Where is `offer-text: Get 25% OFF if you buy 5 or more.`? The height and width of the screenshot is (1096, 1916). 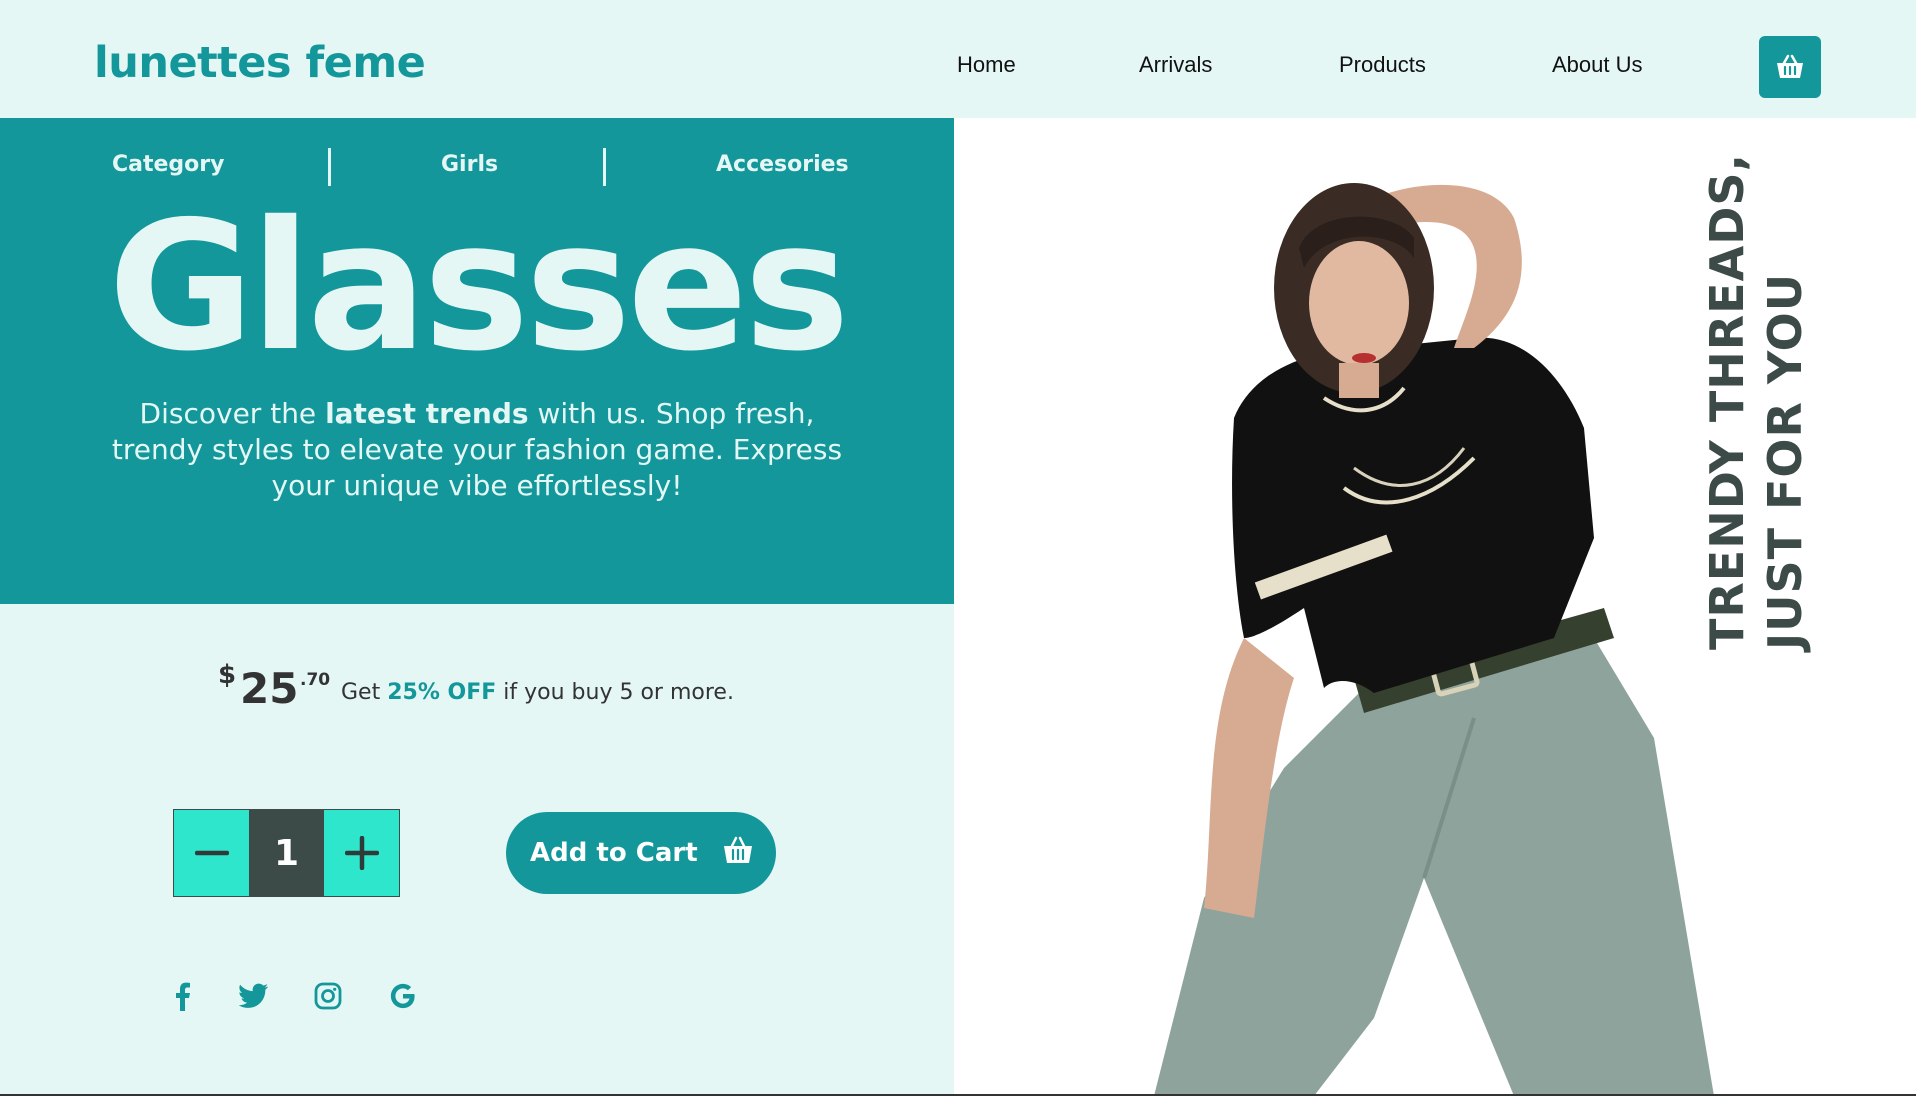 offer-text: Get 25% OFF if you buy 5 or more. is located at coordinates (537, 692).